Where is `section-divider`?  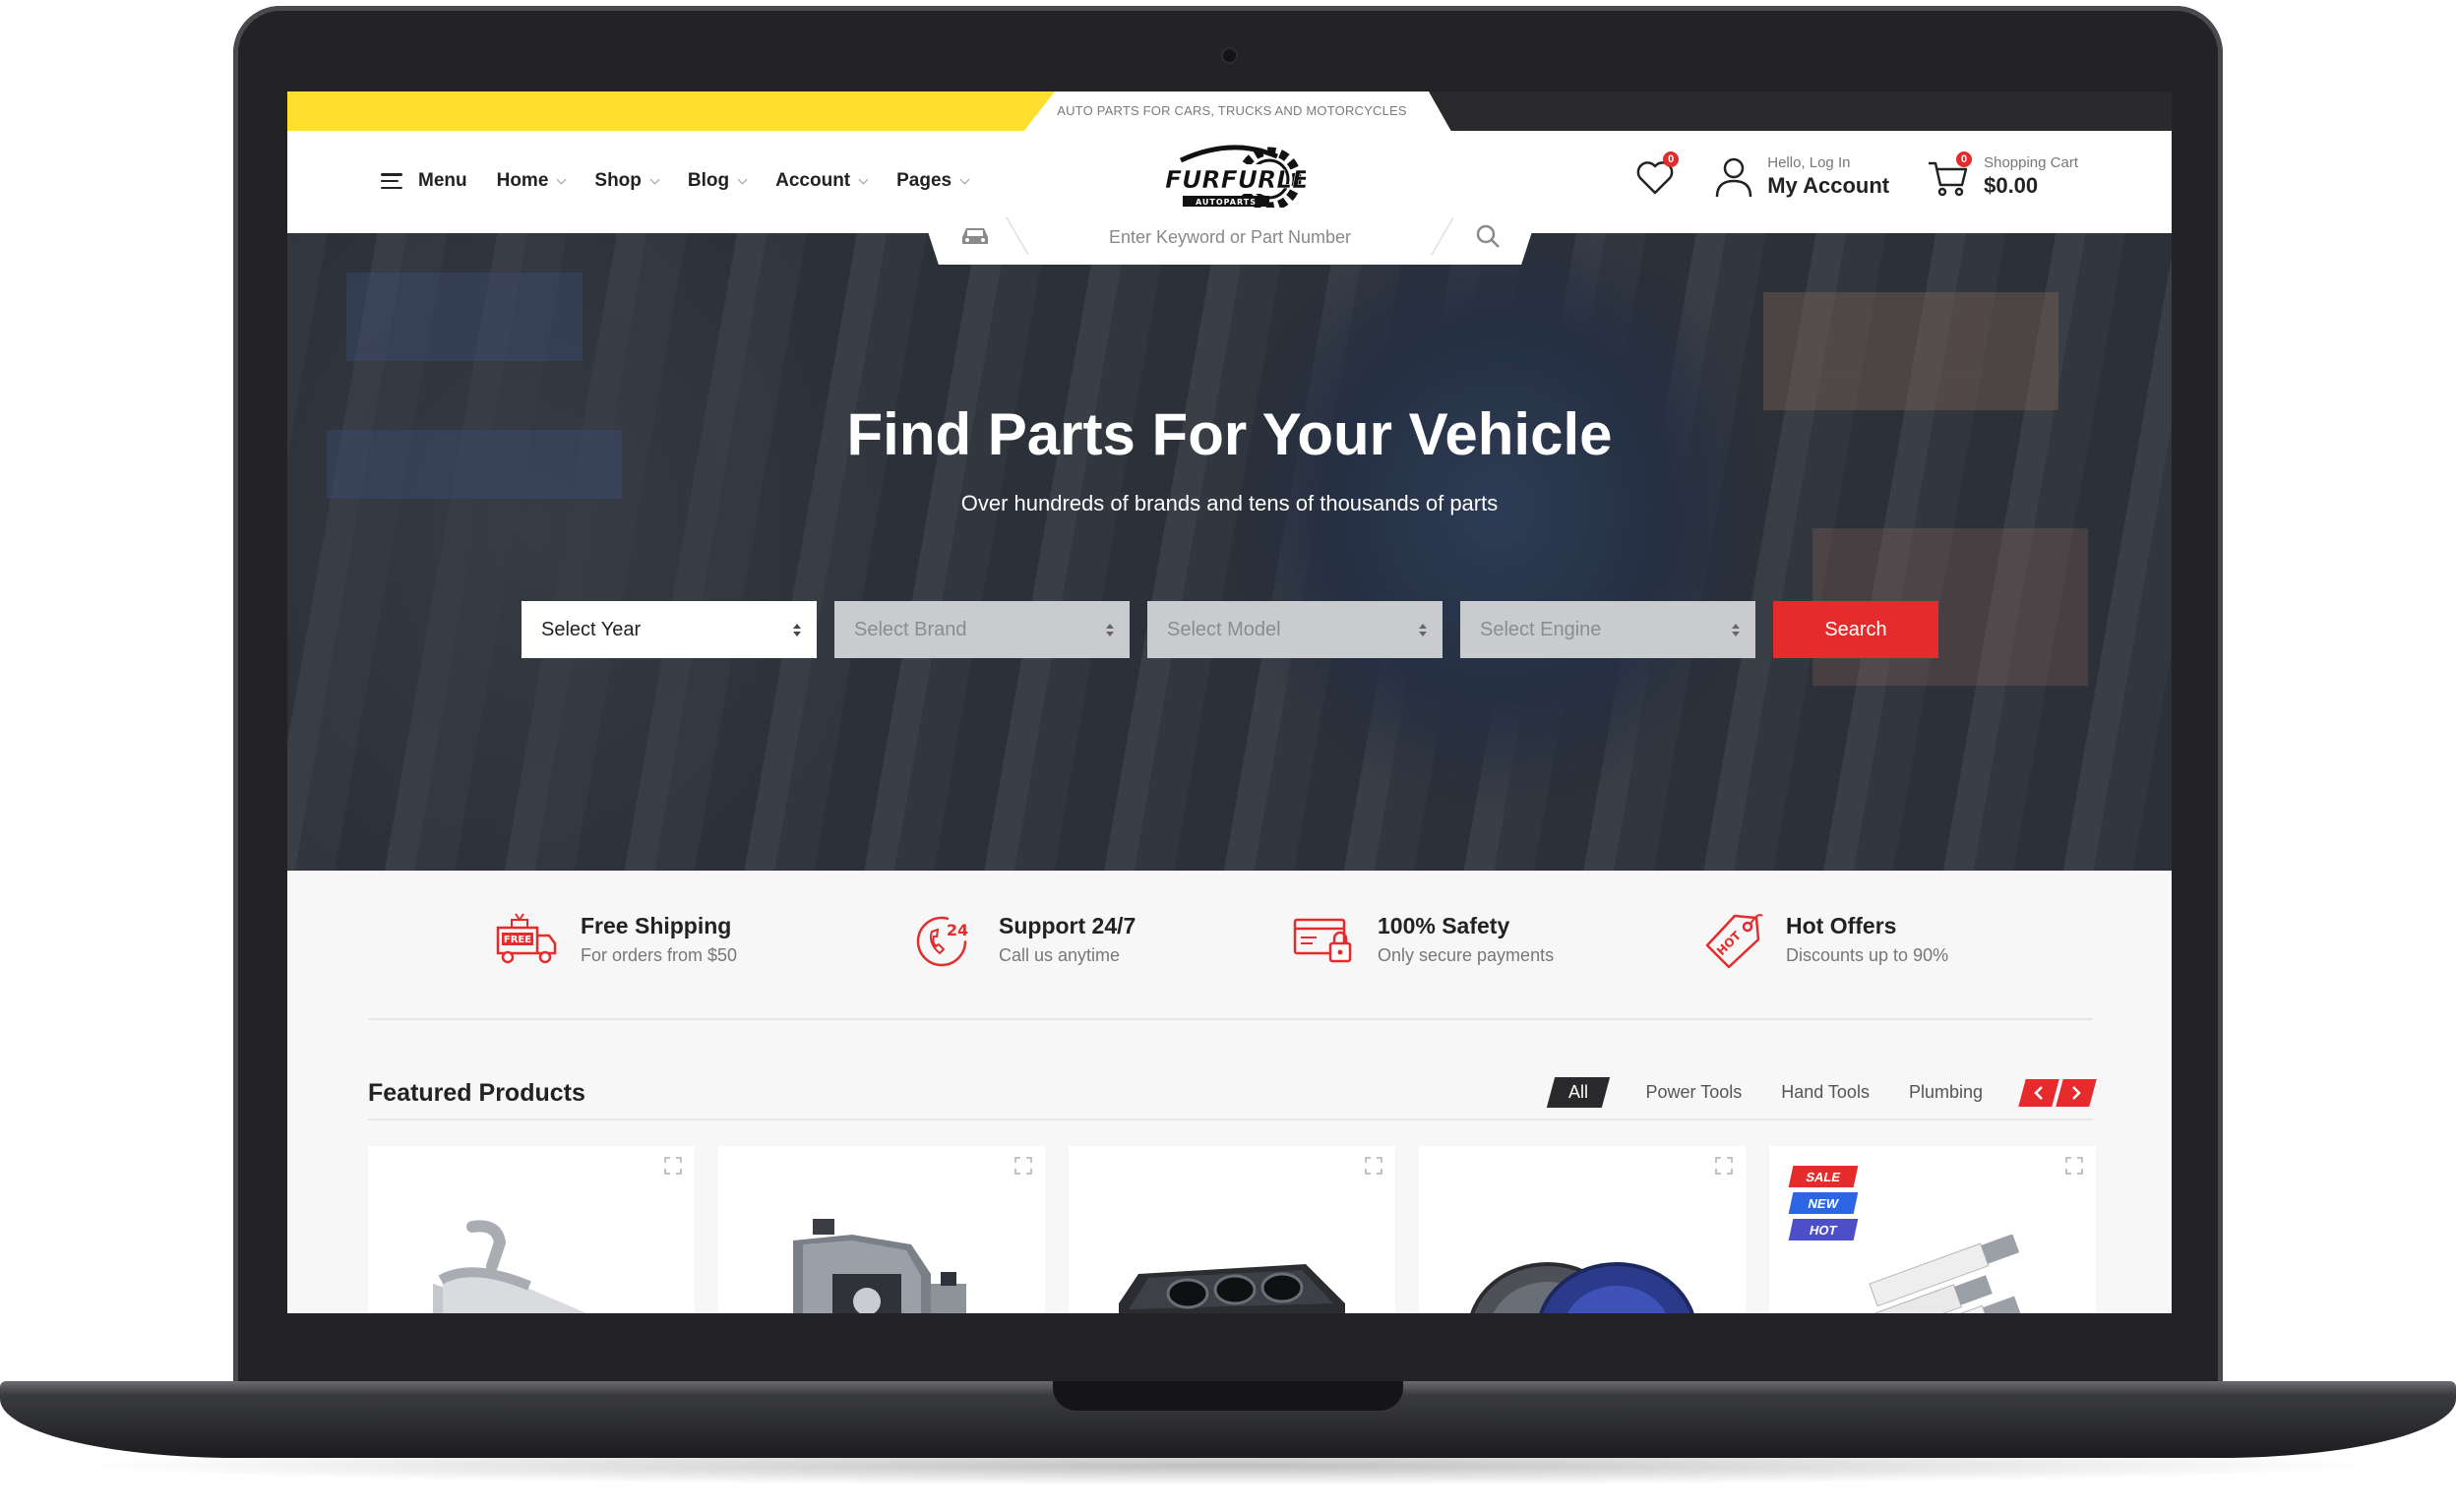 section-divider is located at coordinates (1230, 1019).